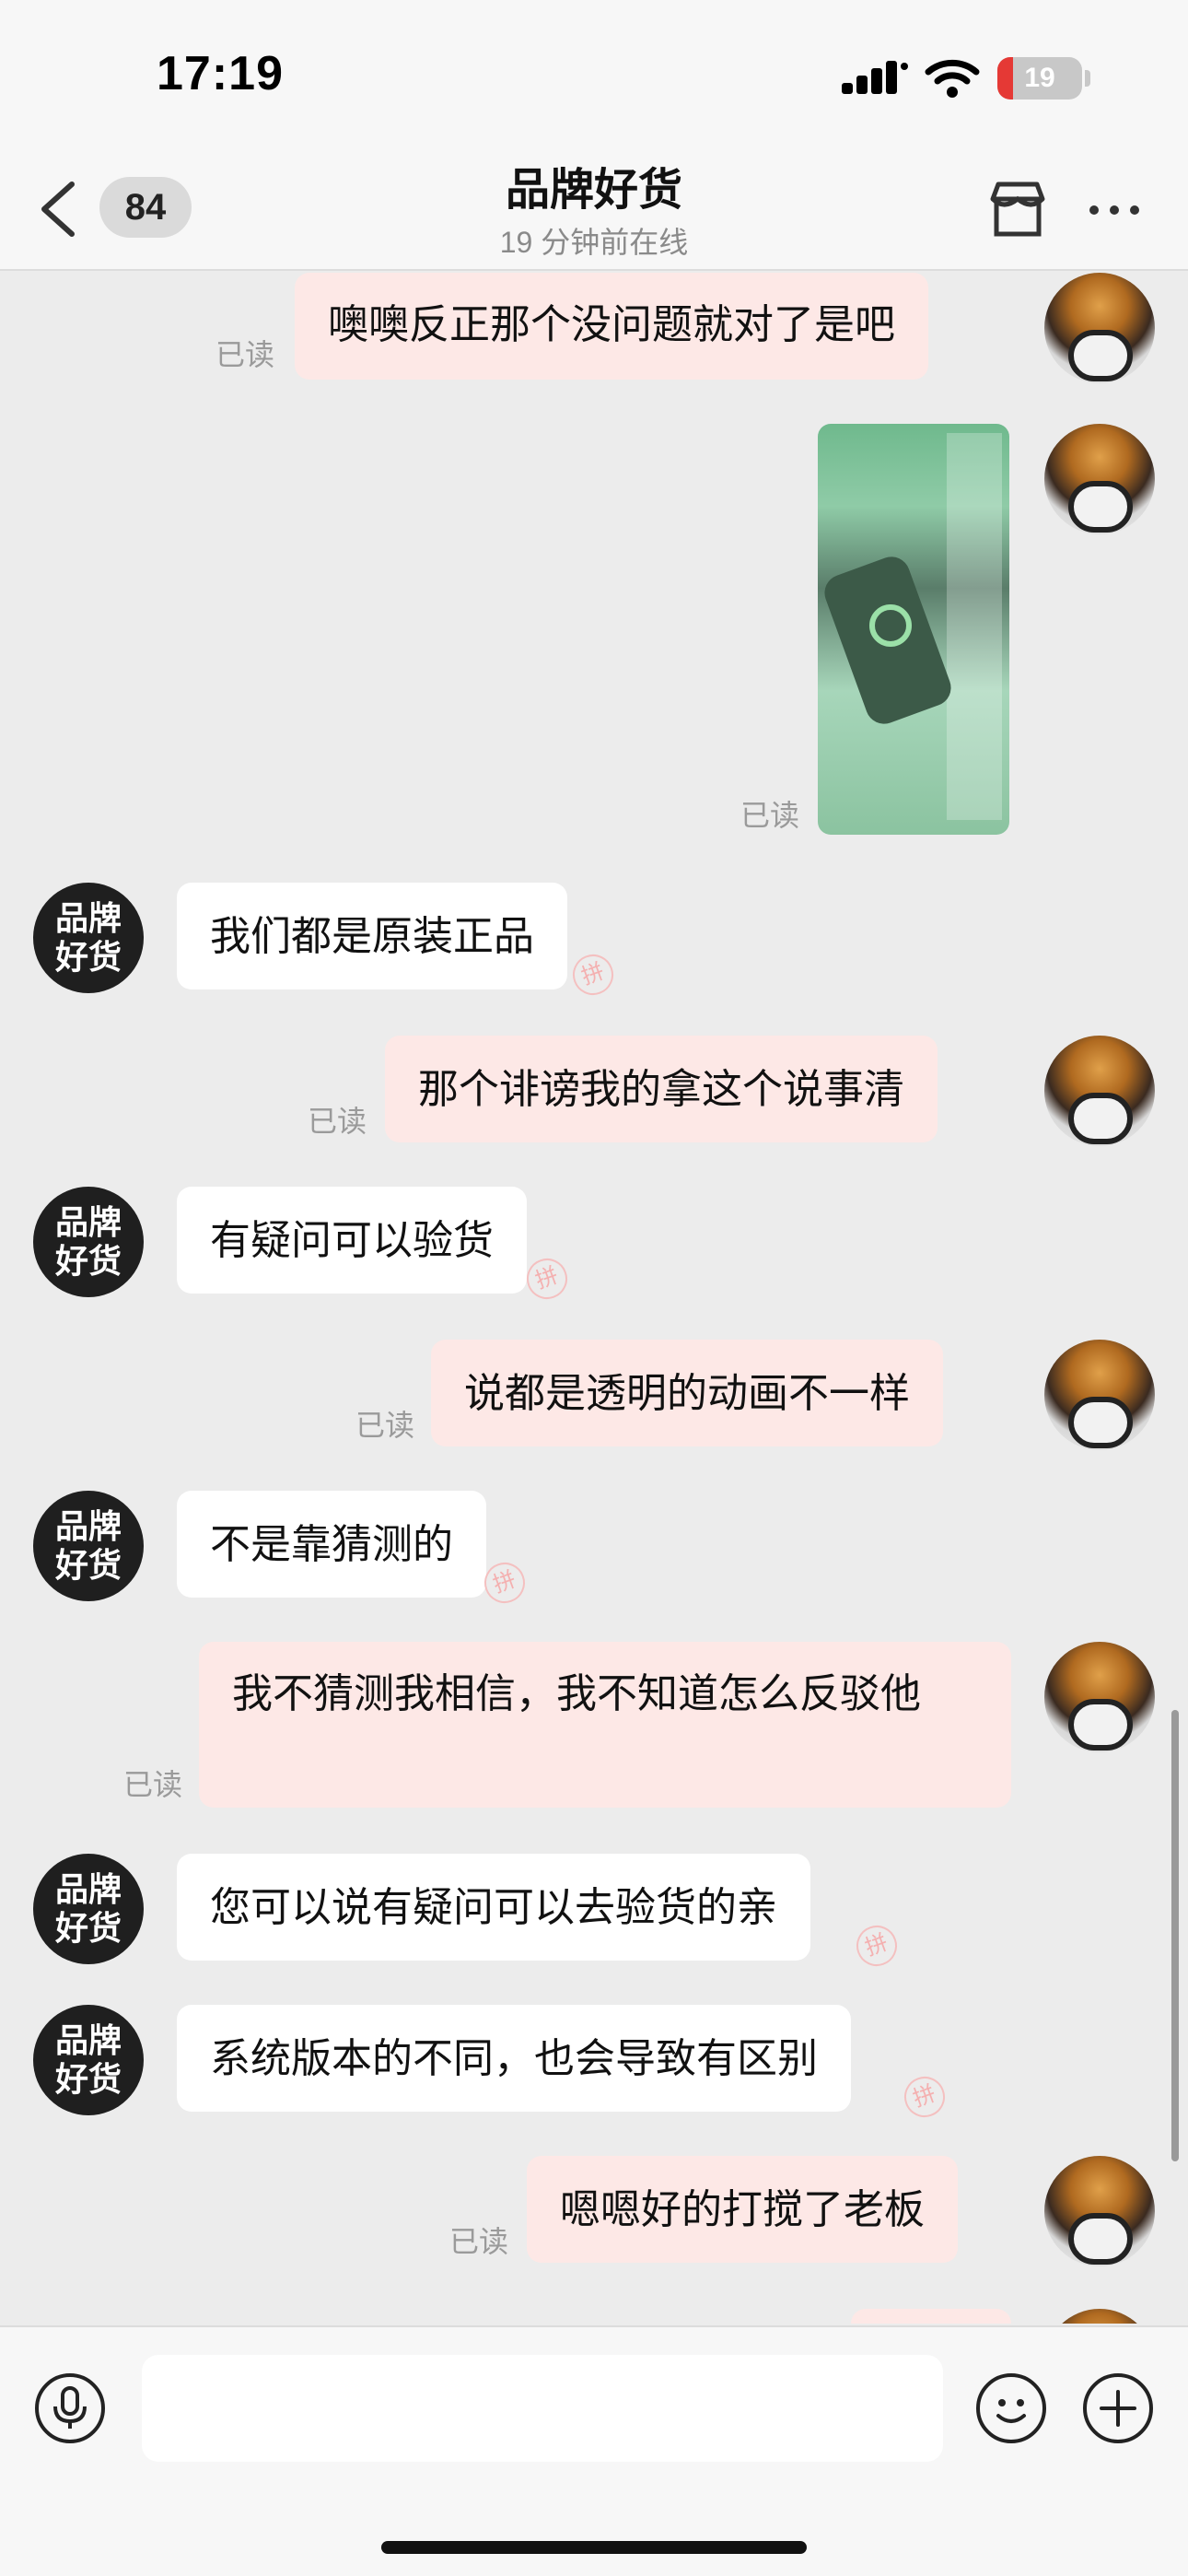 The width and height of the screenshot is (1188, 2576). What do you see at coordinates (661, 1089) in the screenshot?
I see `message-bubble: 那个诽谤我的拿这个说事清` at bounding box center [661, 1089].